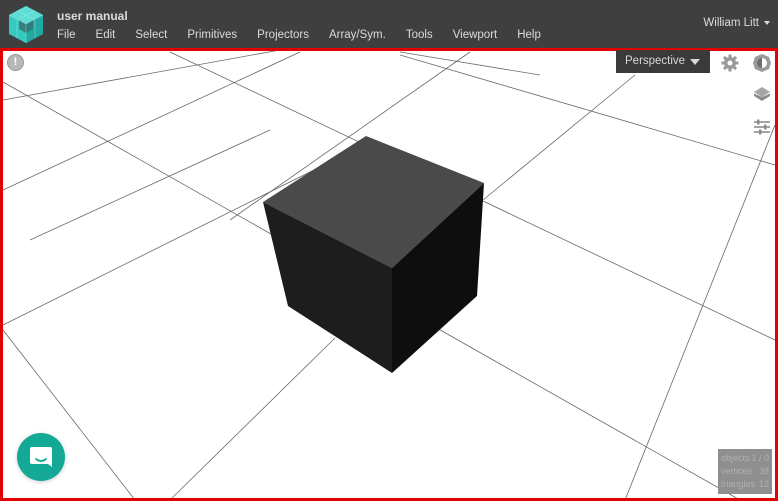  I want to click on menu-edit: Edit, so click(106, 35).